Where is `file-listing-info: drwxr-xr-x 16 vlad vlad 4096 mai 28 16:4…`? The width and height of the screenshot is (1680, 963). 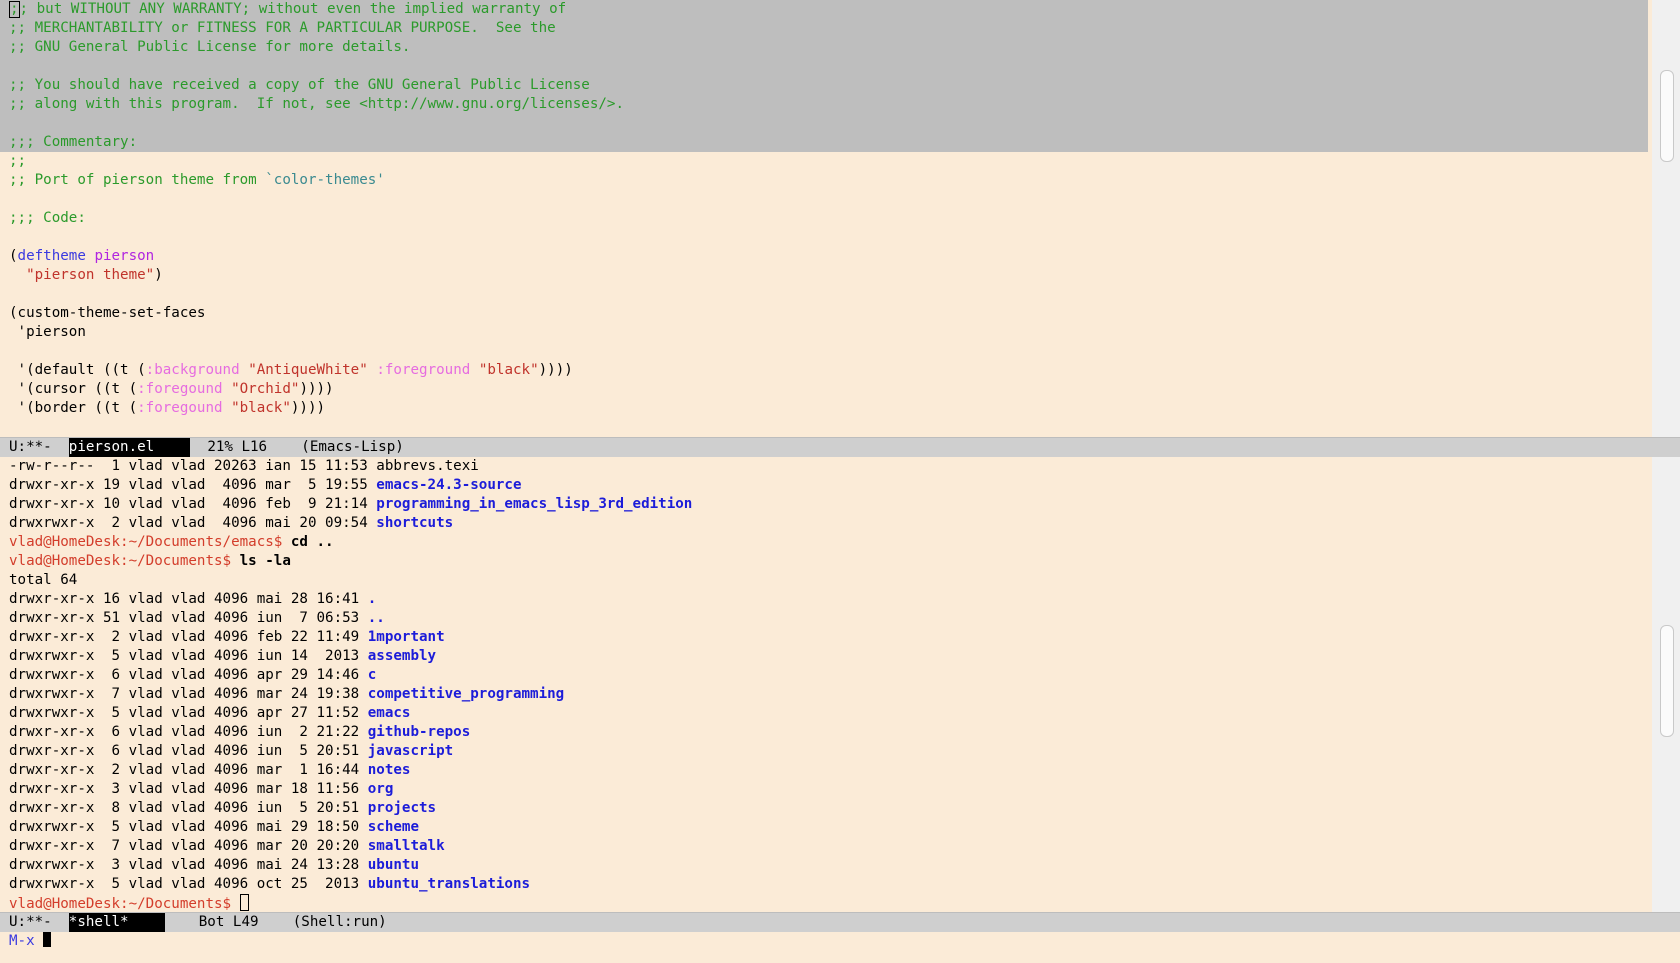
file-listing-info: drwxr-xr-x 16 vlad vlad 4096 mai 28 16:4… is located at coordinates (188, 599).